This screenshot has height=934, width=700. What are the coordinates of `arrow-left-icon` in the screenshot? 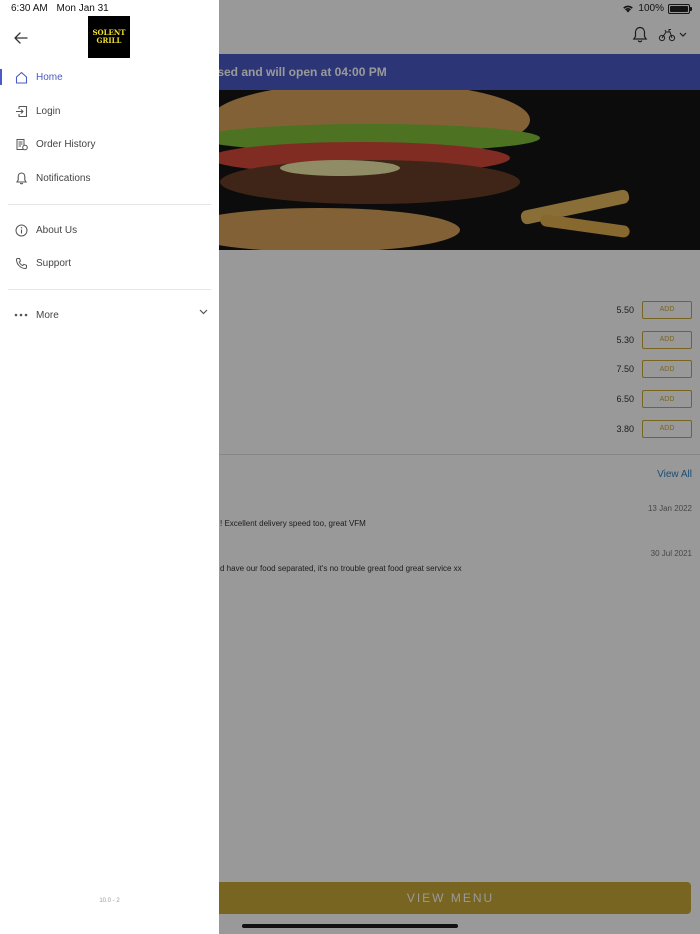 It's located at (21, 38).